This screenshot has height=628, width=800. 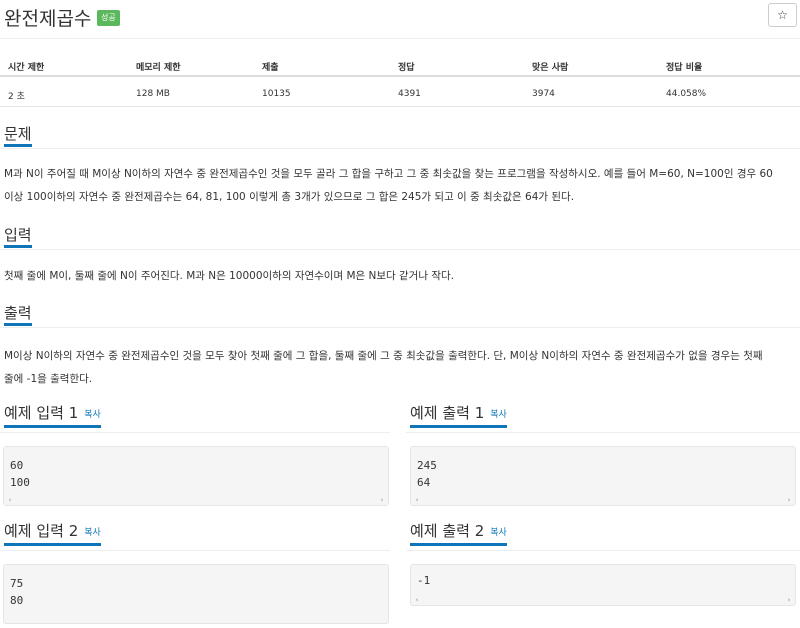 I want to click on table-header-row: 시간 제한 메모리 제한 제출 정답 맞은 사람 정답 비율, so click(x=400, y=65).